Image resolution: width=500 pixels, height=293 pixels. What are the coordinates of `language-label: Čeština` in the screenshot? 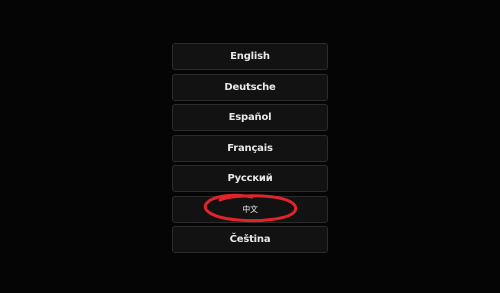 It's located at (250, 239).